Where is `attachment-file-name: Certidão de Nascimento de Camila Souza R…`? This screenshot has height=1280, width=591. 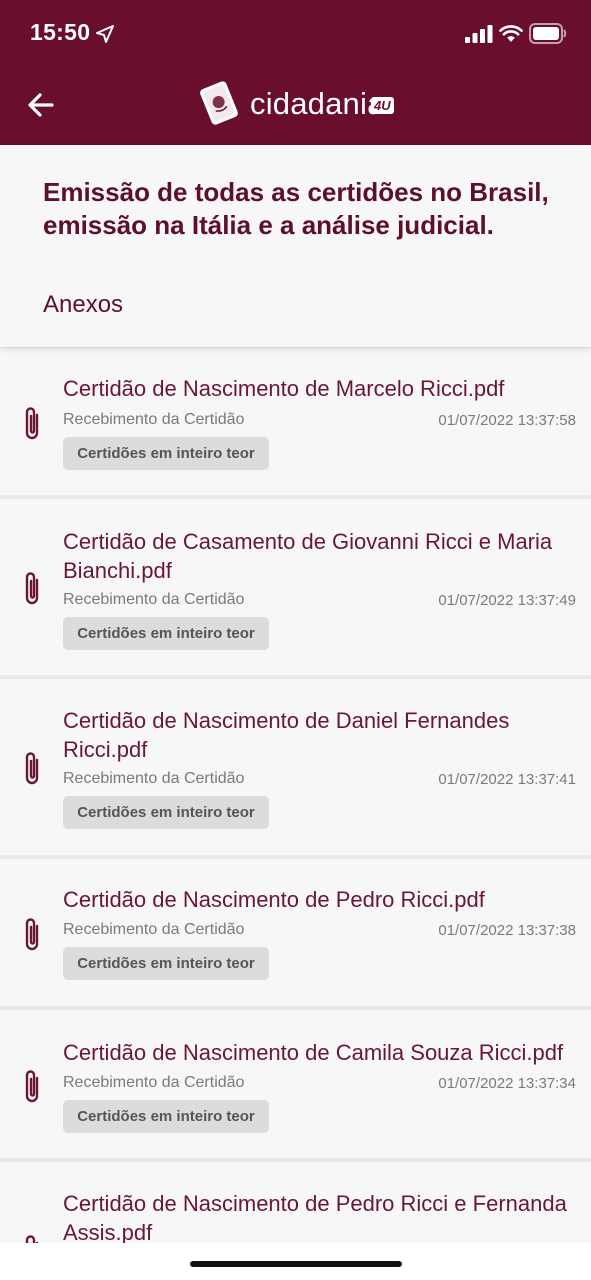
attachment-file-name: Certidão de Nascimento de Camila Souza R… is located at coordinates (321, 1052).